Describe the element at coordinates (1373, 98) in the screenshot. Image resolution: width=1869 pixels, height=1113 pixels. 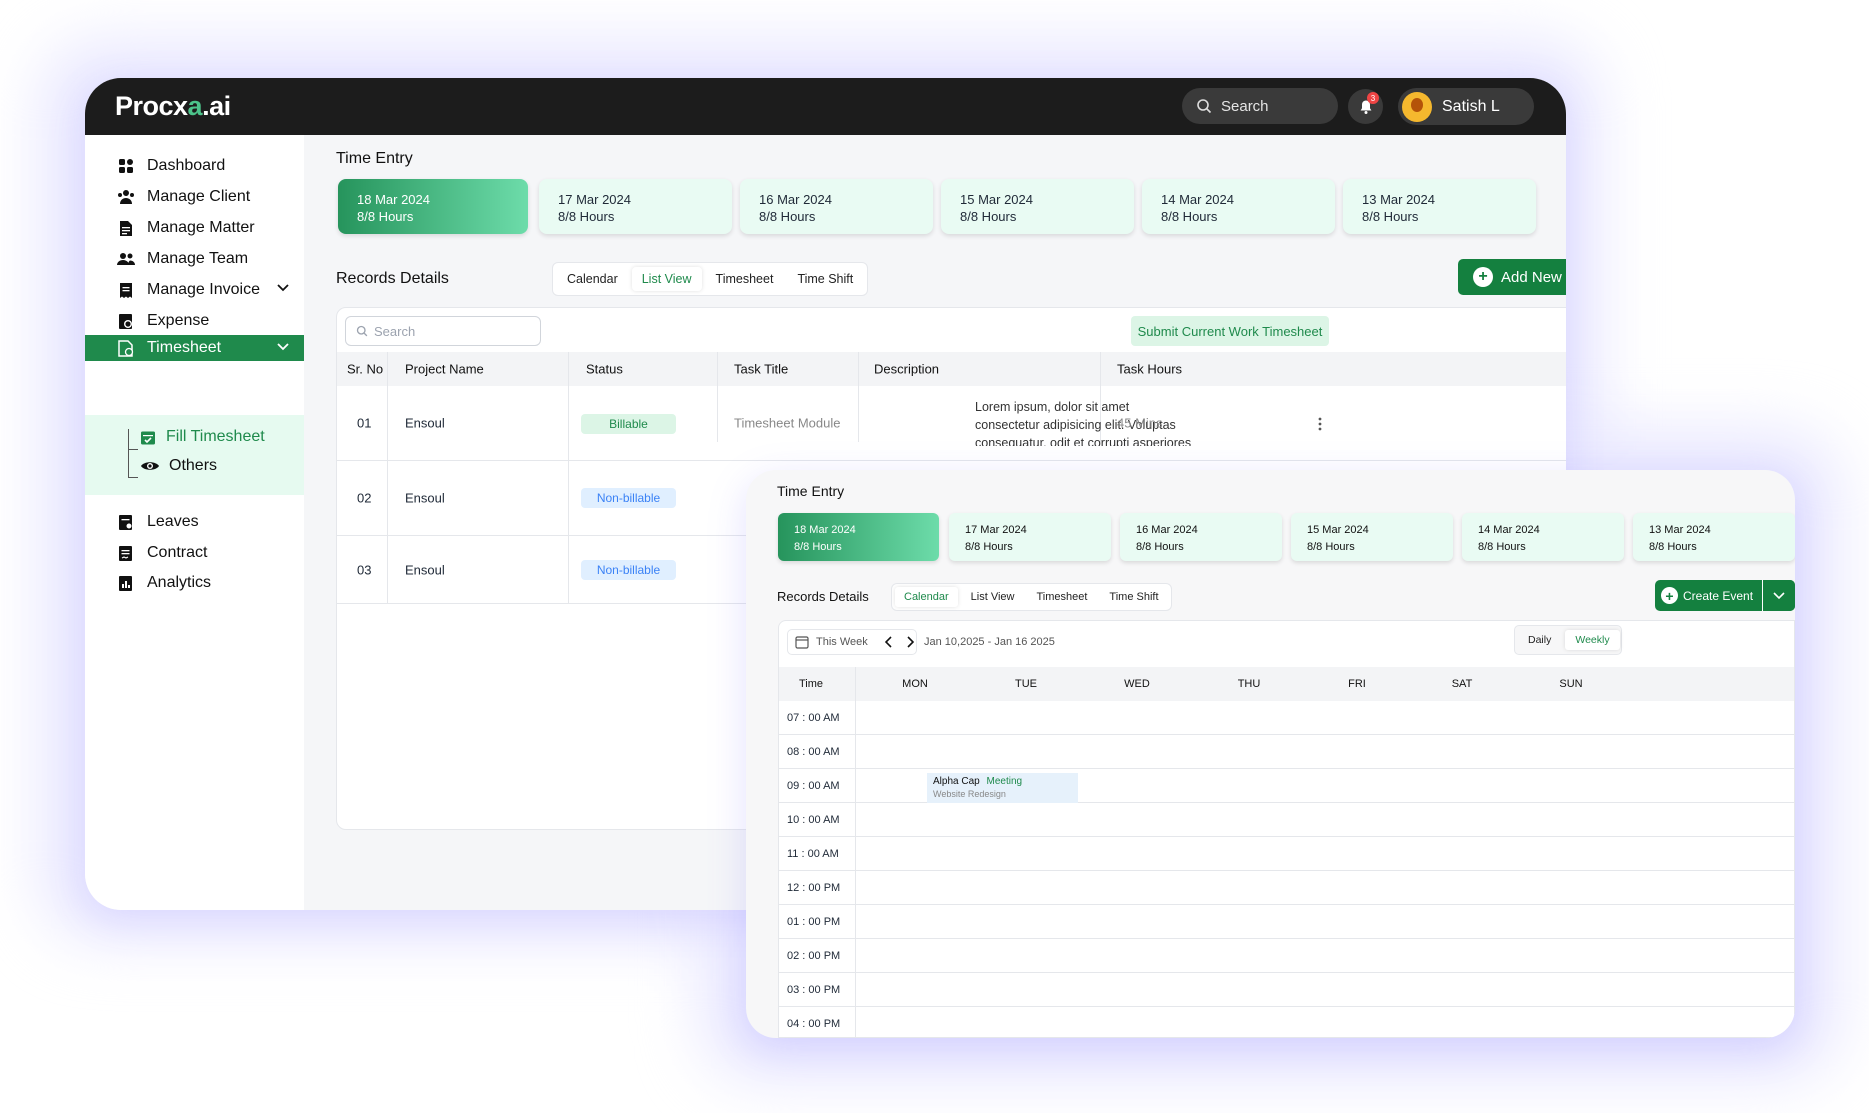
I see `notification-badge: 3` at that location.